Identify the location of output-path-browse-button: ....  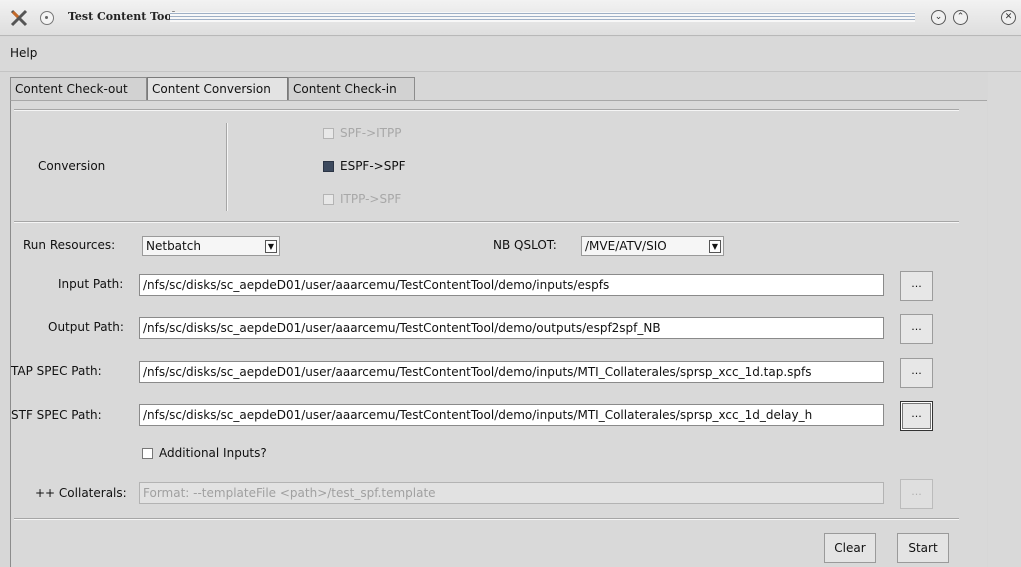
(916, 329).